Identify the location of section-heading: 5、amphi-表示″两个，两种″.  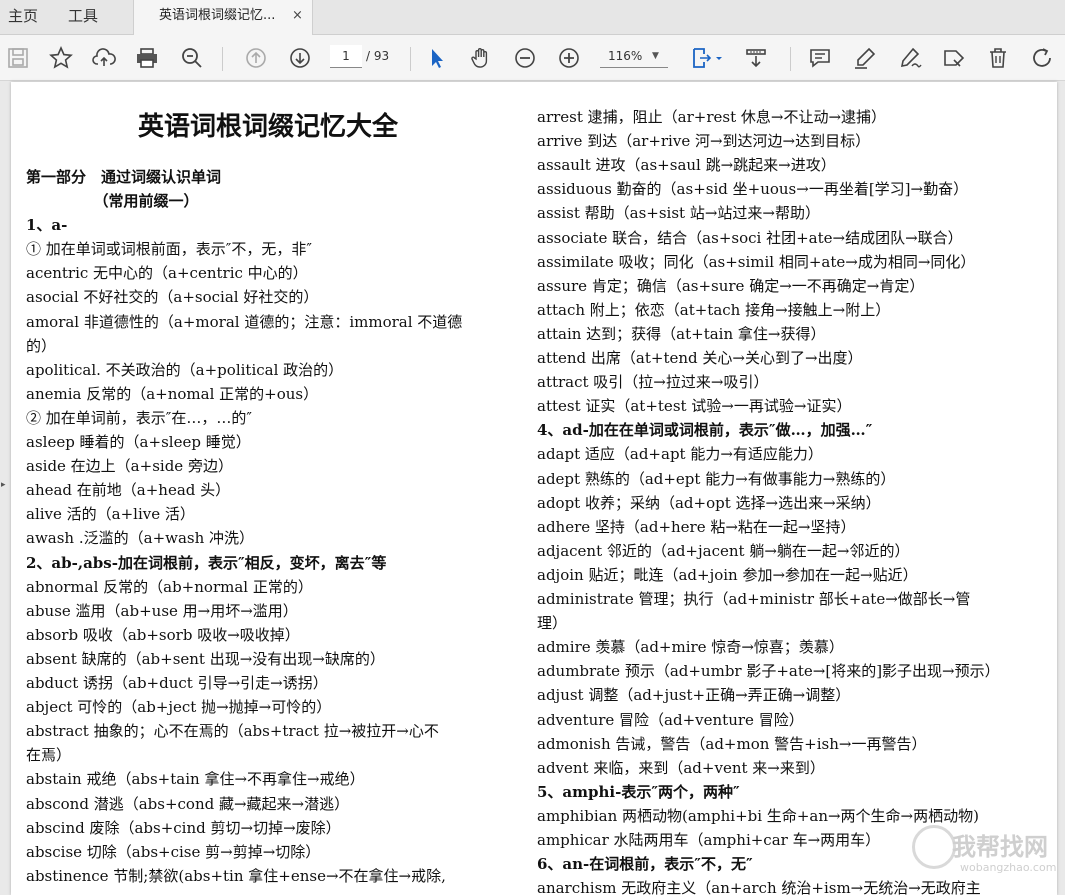
(638, 791).